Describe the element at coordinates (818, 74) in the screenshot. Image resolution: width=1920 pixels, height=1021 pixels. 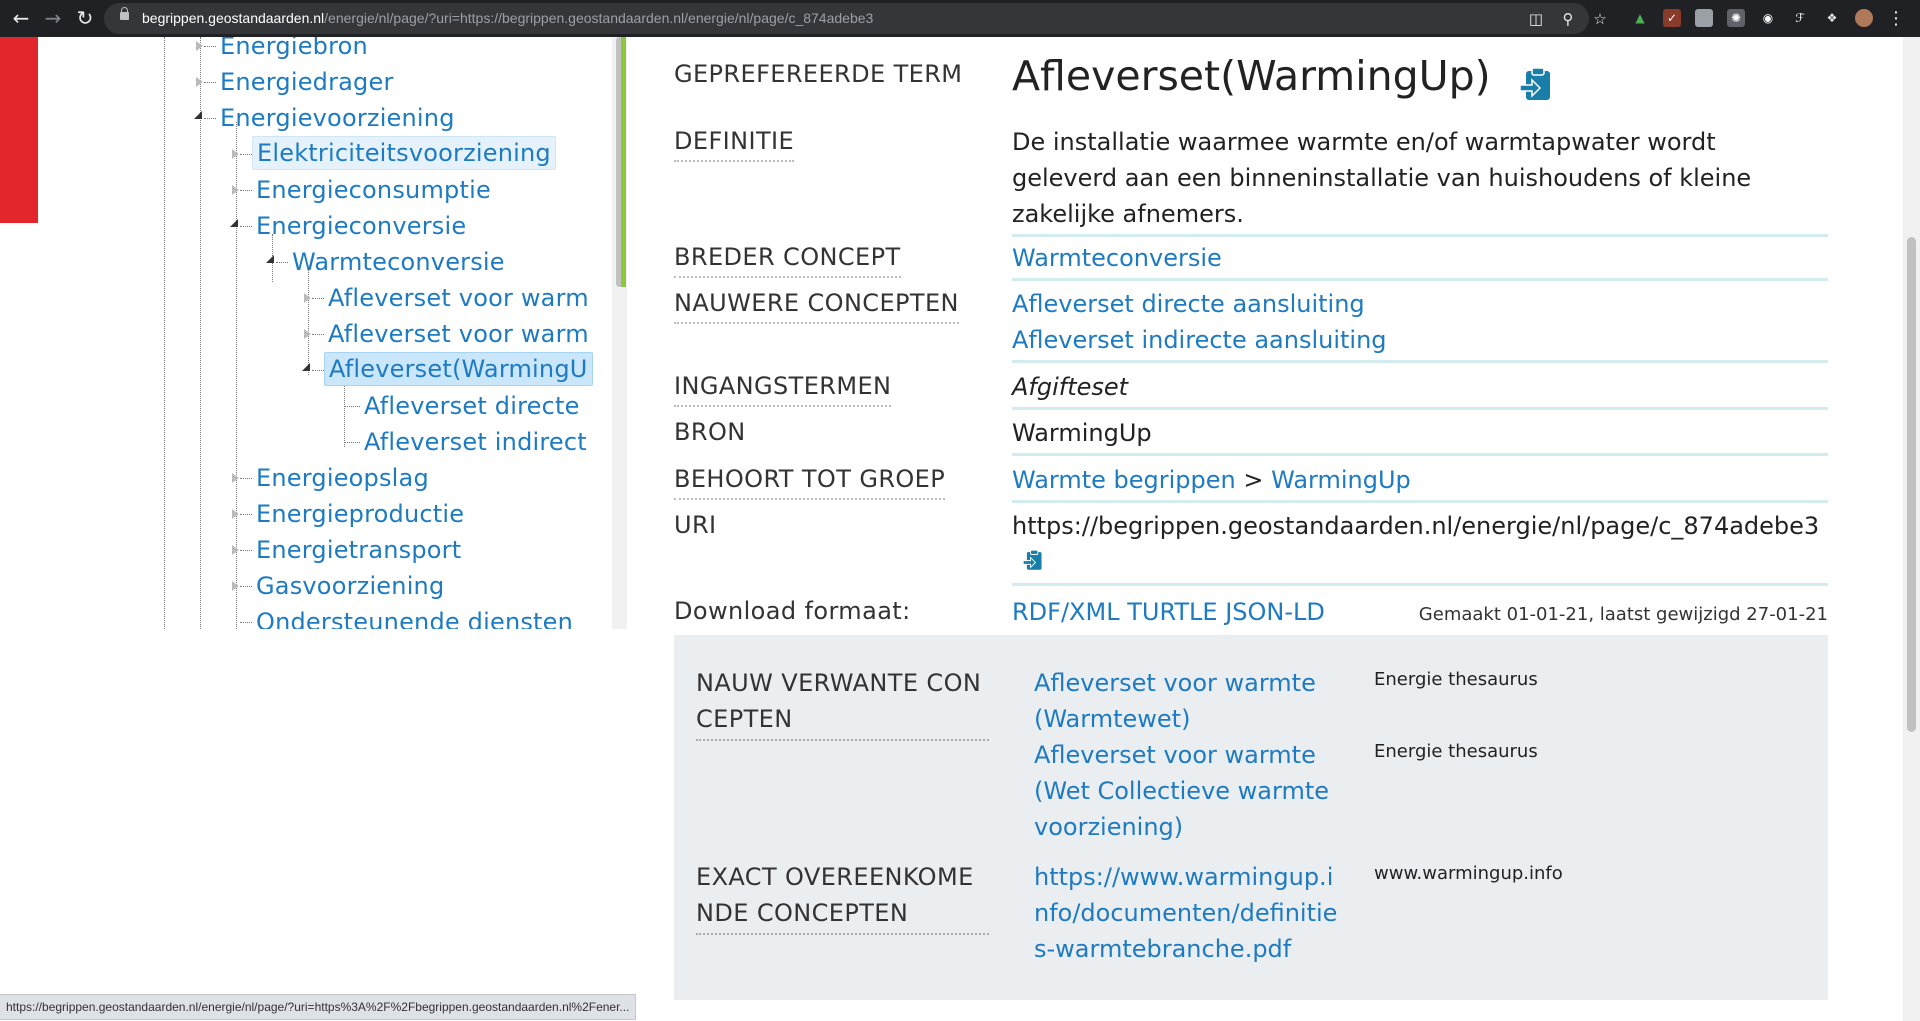
I see `preferred-term-label: GEPREFEREERDE TERM` at that location.